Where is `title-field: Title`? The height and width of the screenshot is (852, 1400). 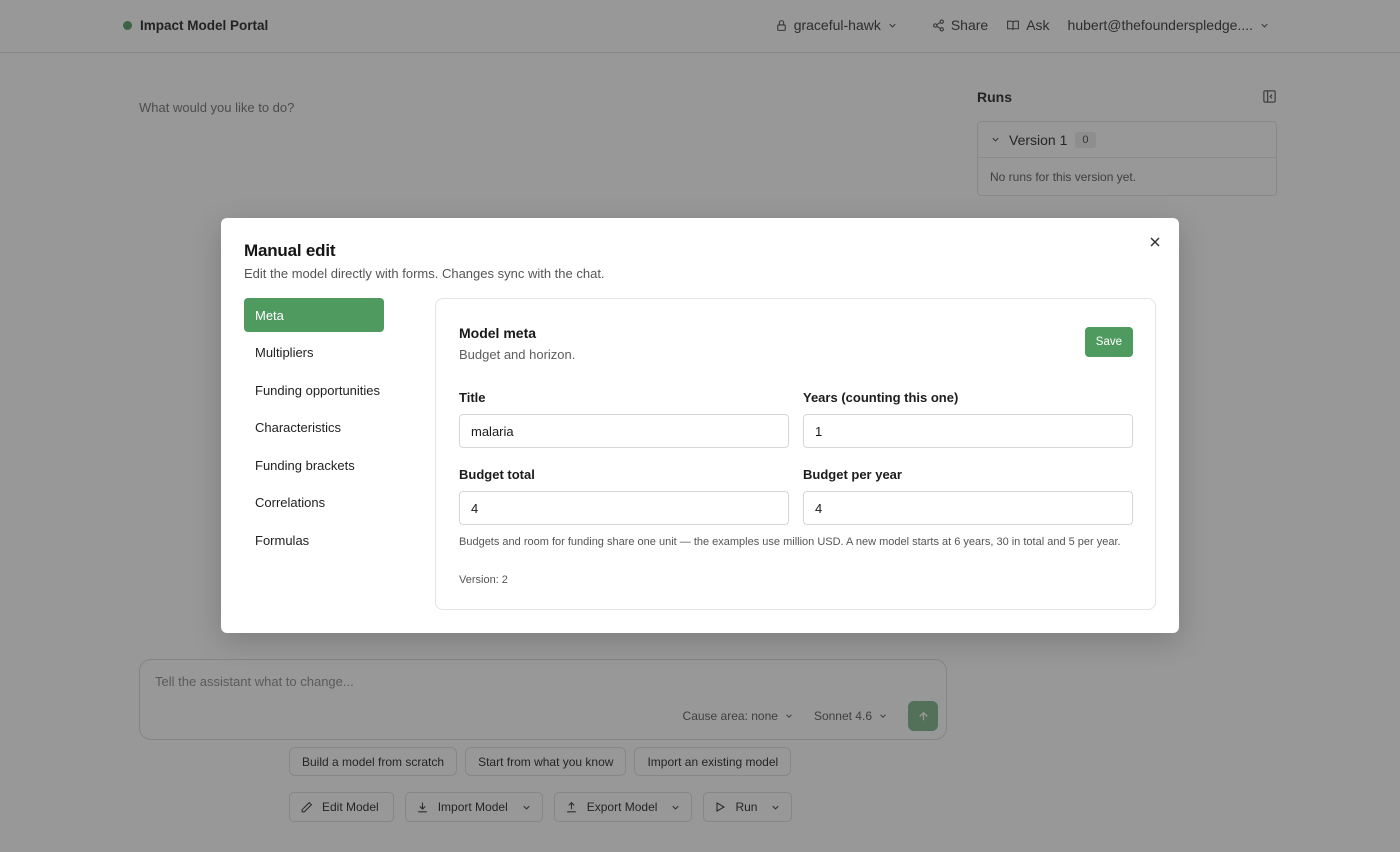
title-field: Title is located at coordinates (624, 419).